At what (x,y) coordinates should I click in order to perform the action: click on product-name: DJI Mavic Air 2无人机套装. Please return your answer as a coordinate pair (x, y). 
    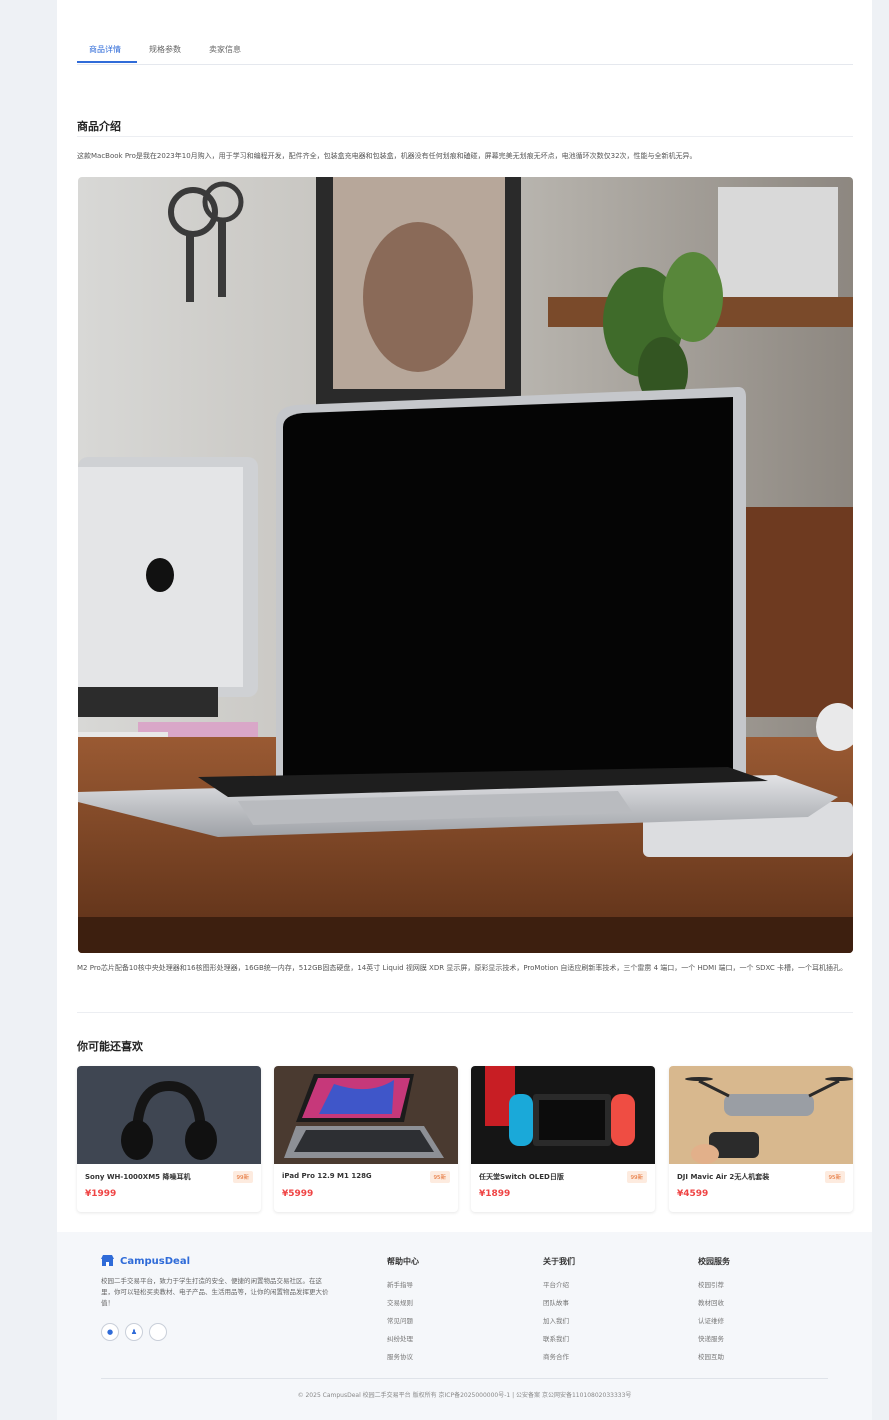
    Looking at the image, I should click on (723, 1177).